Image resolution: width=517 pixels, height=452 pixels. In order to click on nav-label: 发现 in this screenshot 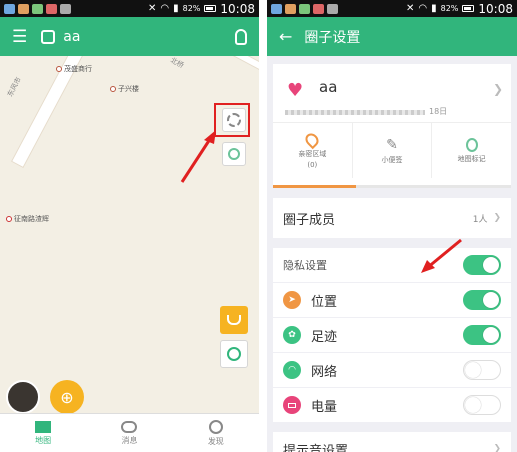, I will do `click(215, 441)`.